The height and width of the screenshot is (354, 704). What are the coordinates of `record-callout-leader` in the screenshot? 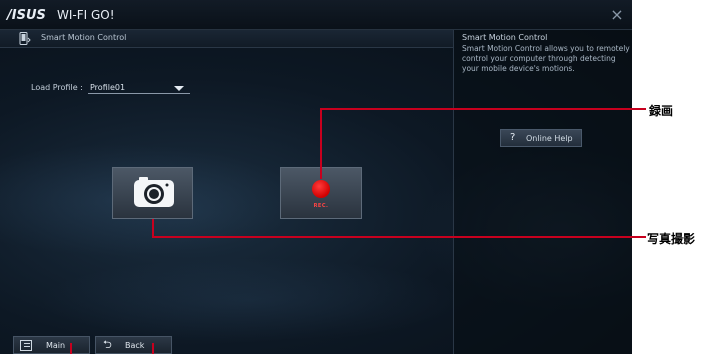 It's located at (639, 109).